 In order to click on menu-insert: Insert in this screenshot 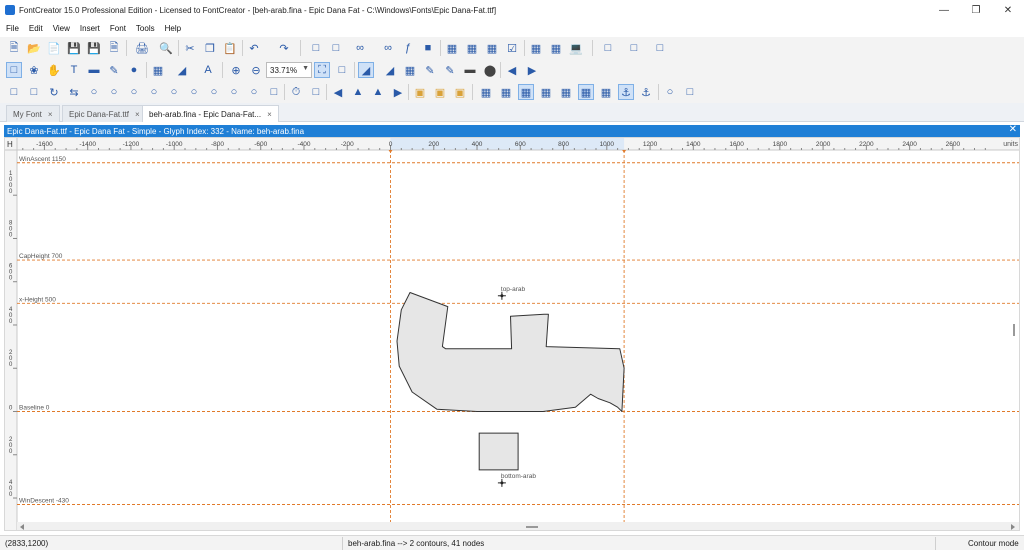, I will do `click(90, 28)`.